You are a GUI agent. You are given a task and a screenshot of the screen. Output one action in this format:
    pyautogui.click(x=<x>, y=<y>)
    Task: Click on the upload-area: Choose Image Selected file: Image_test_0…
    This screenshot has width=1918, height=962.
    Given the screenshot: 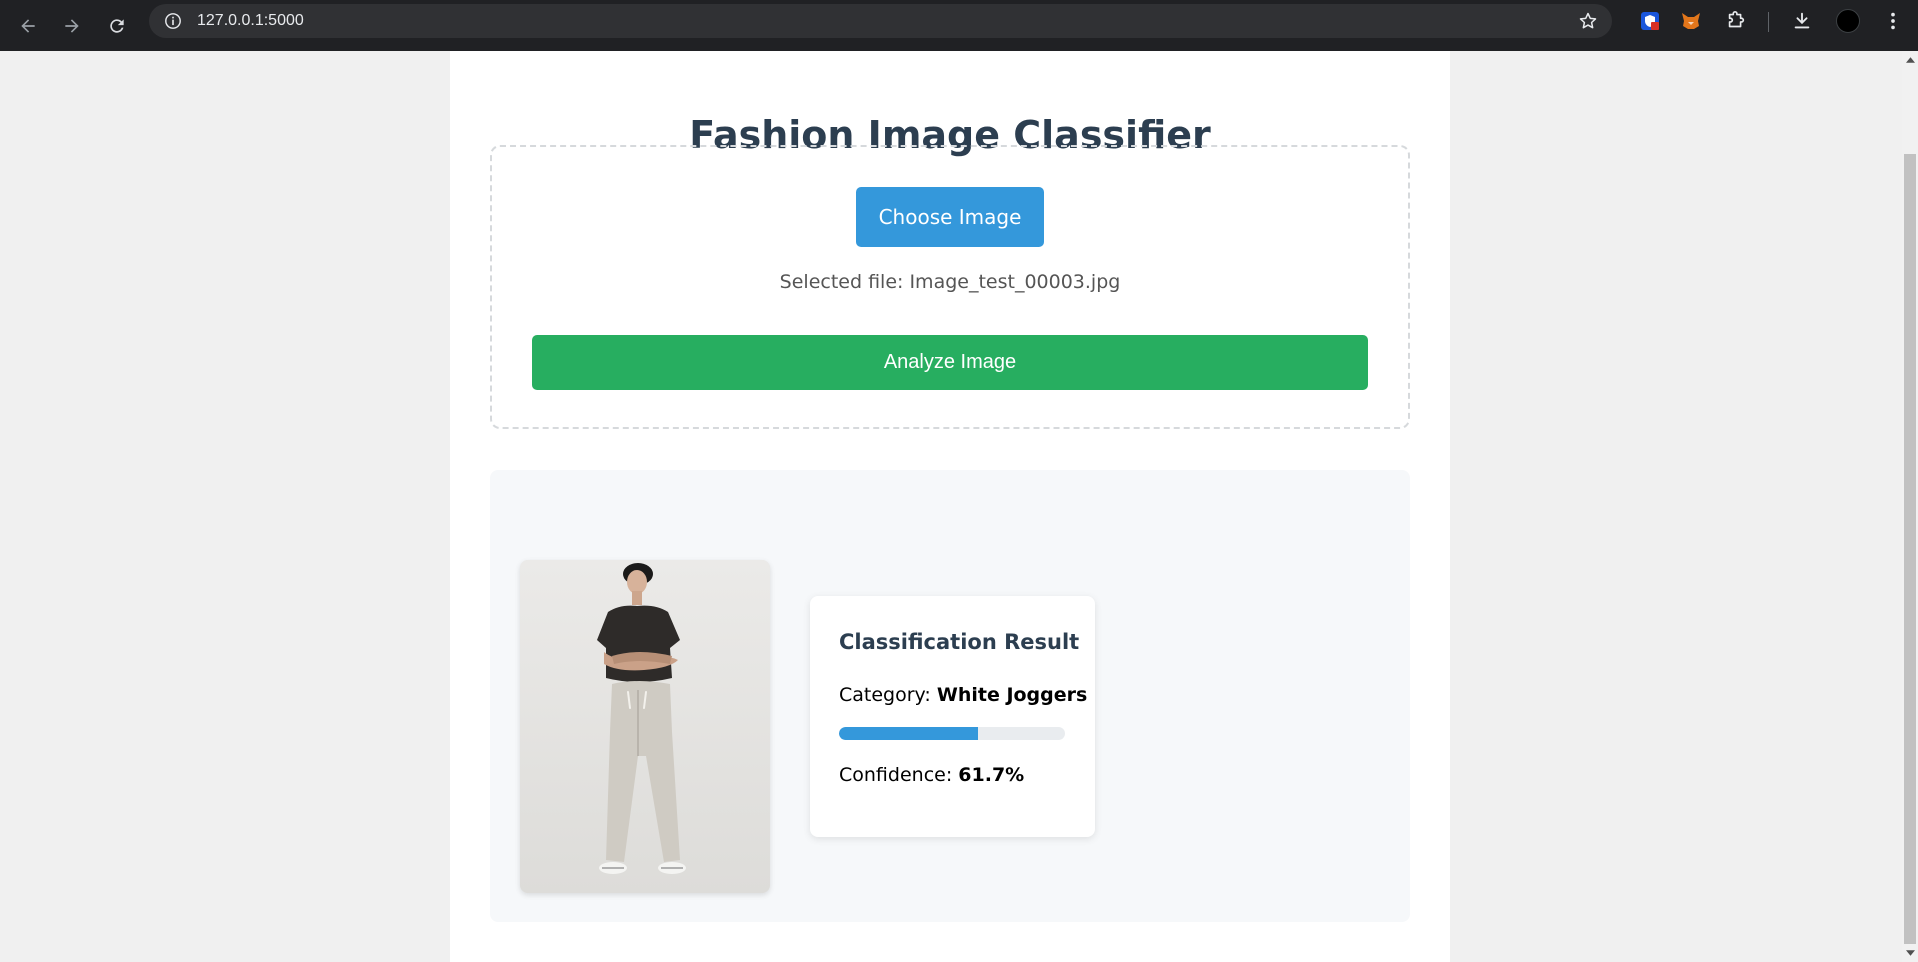 What is the action you would take?
    pyautogui.click(x=950, y=287)
    